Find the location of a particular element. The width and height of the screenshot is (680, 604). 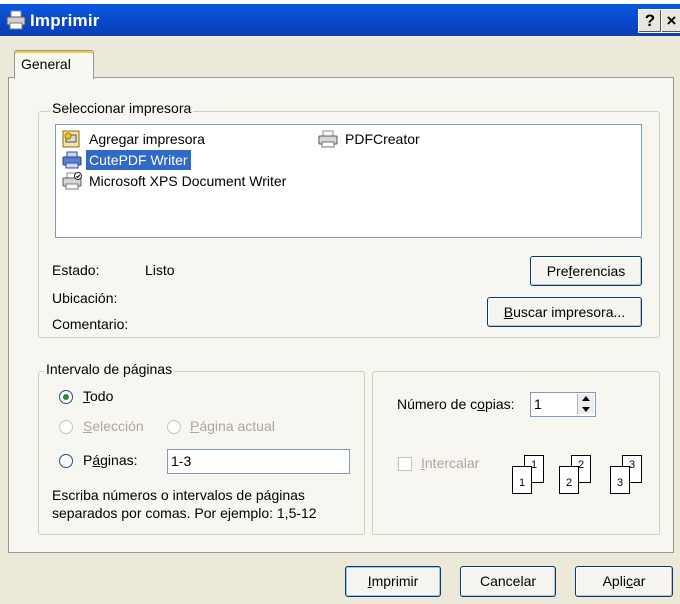

apply-button: Aplicar is located at coordinates (624, 581).